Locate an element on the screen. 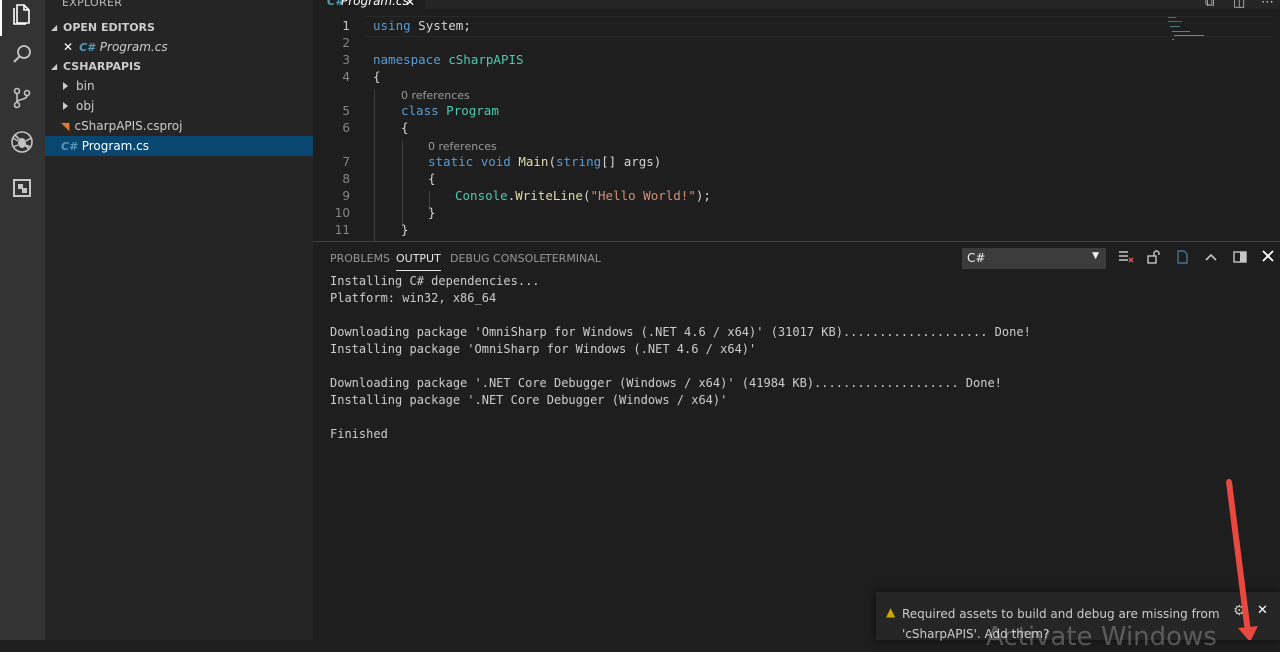 This screenshot has height=652, width=1280. tab-debug-console: DEBUG CONSOLE is located at coordinates (498, 258).